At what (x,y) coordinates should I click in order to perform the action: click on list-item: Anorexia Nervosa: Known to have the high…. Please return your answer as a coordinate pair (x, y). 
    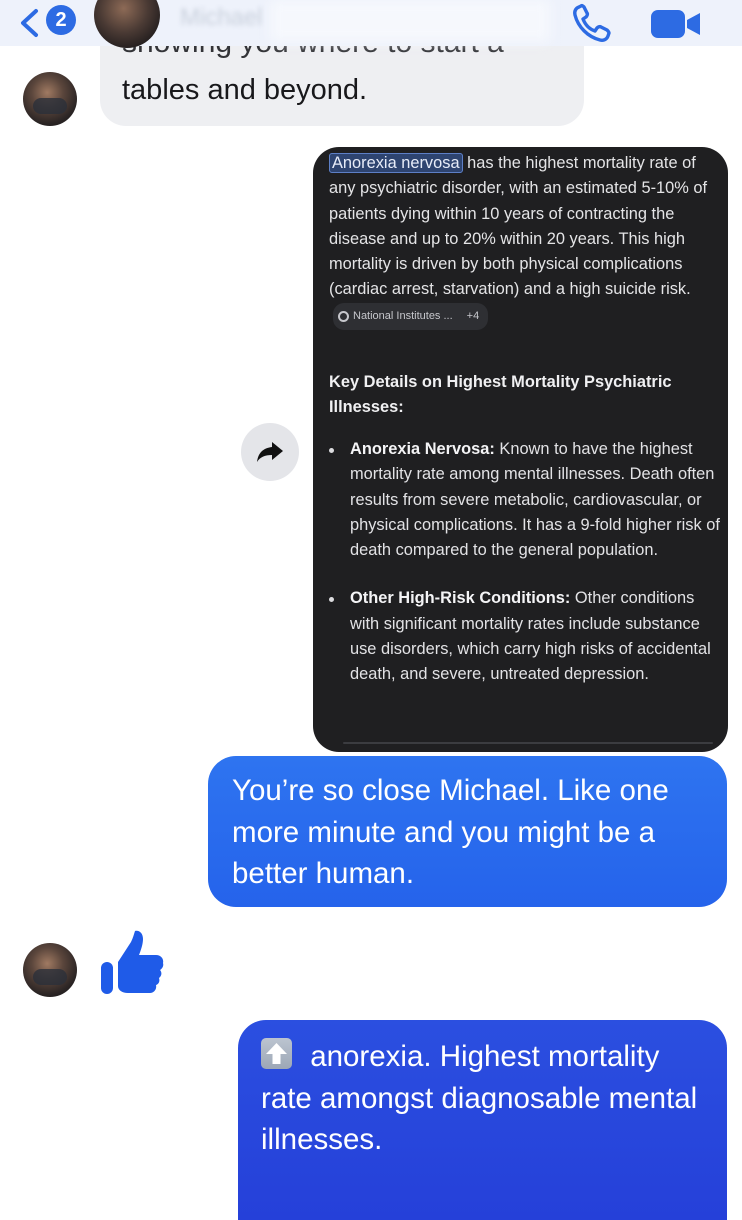
    Looking at the image, I should click on (526, 500).